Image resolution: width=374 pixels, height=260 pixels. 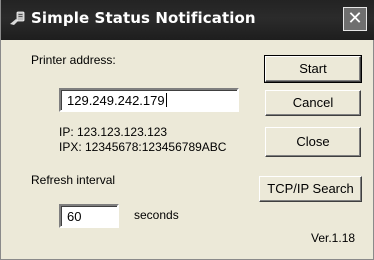 I want to click on refresh-interval-label: Refresh interval, so click(x=73, y=180).